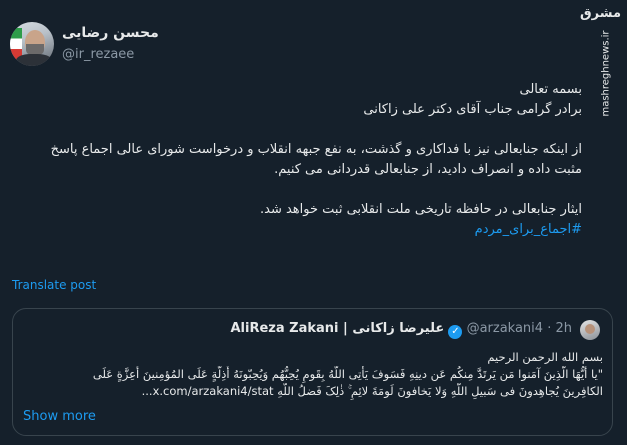 The width and height of the screenshot is (627, 445). I want to click on quoted-timestamp: 2h, so click(563, 328).